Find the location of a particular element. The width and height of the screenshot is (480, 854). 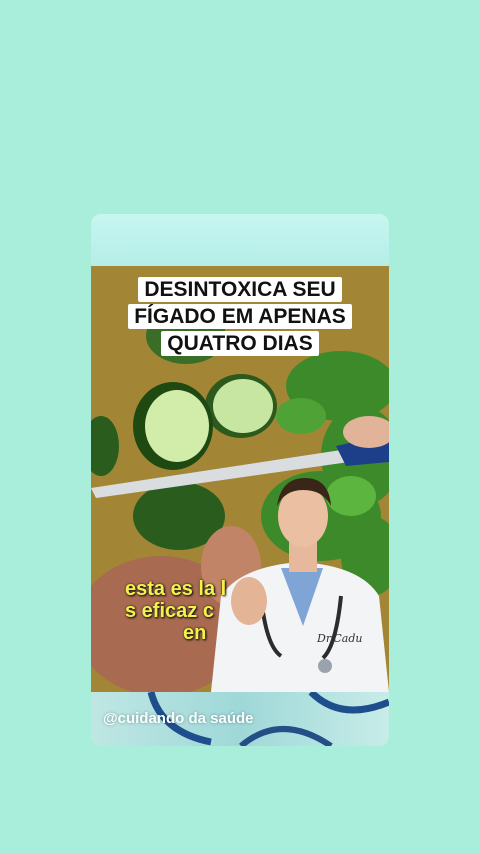

card-footer: @cuidando da saúde is located at coordinates (240, 719).